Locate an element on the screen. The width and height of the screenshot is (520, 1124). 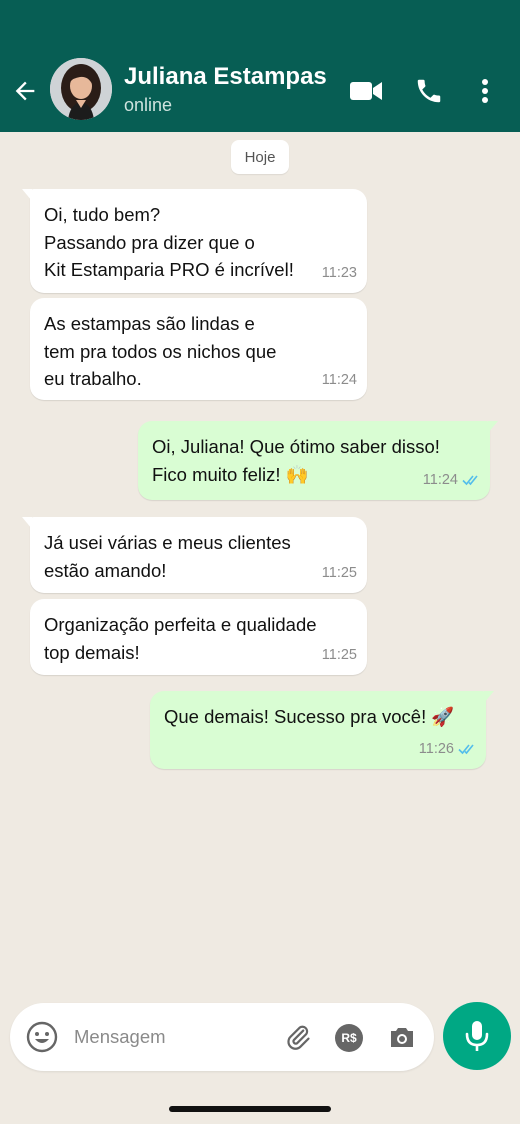
attach-button is located at coordinates (298, 1037).